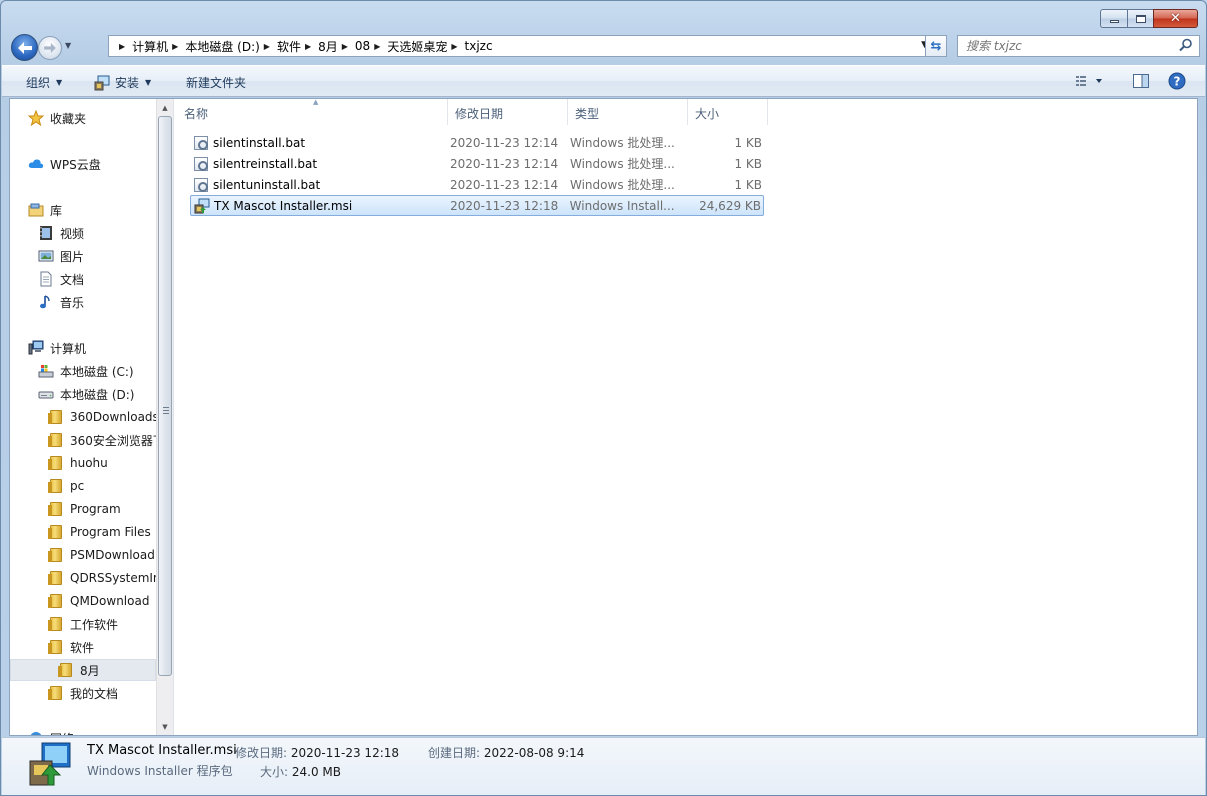  I want to click on nav-item-favorites: 收藏夹, so click(56, 118).